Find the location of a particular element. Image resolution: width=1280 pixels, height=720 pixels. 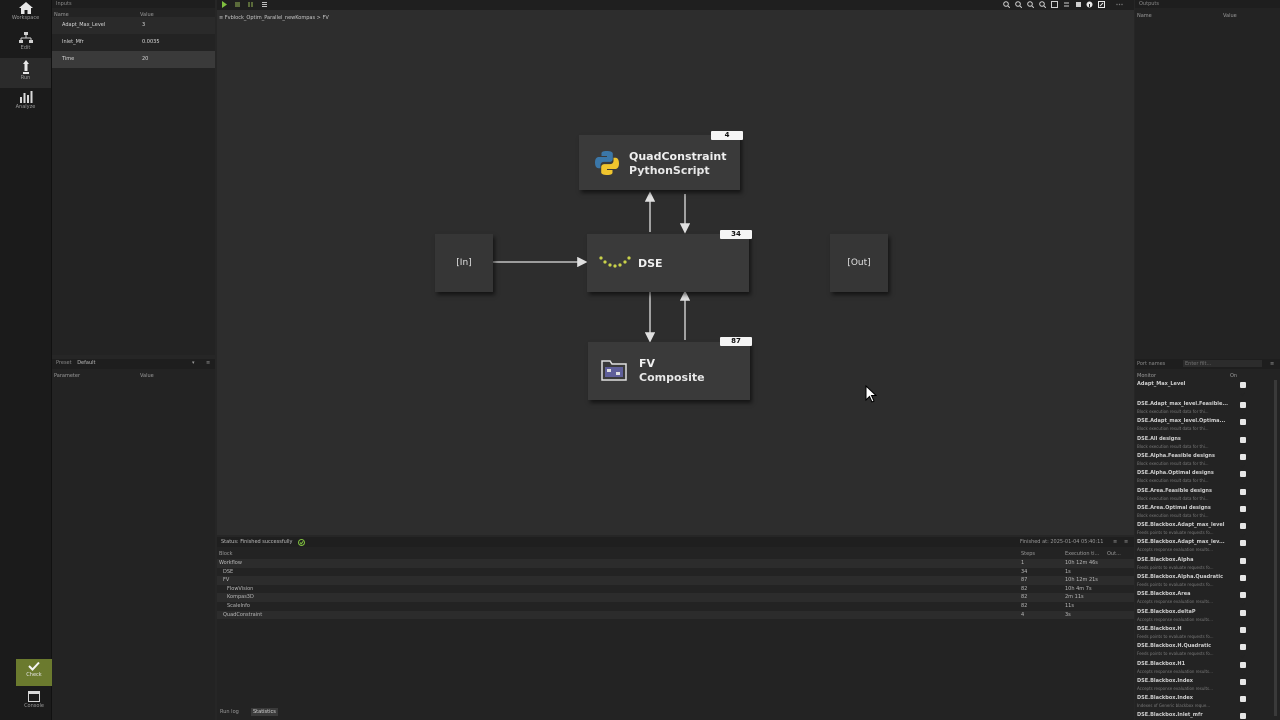

status-menu-icon: ≡ is located at coordinates (1115, 542).